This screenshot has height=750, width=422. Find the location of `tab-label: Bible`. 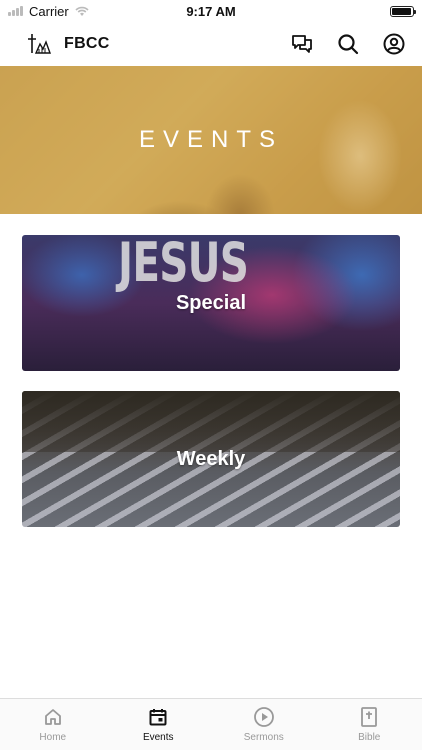

tab-label: Bible is located at coordinates (369, 737).